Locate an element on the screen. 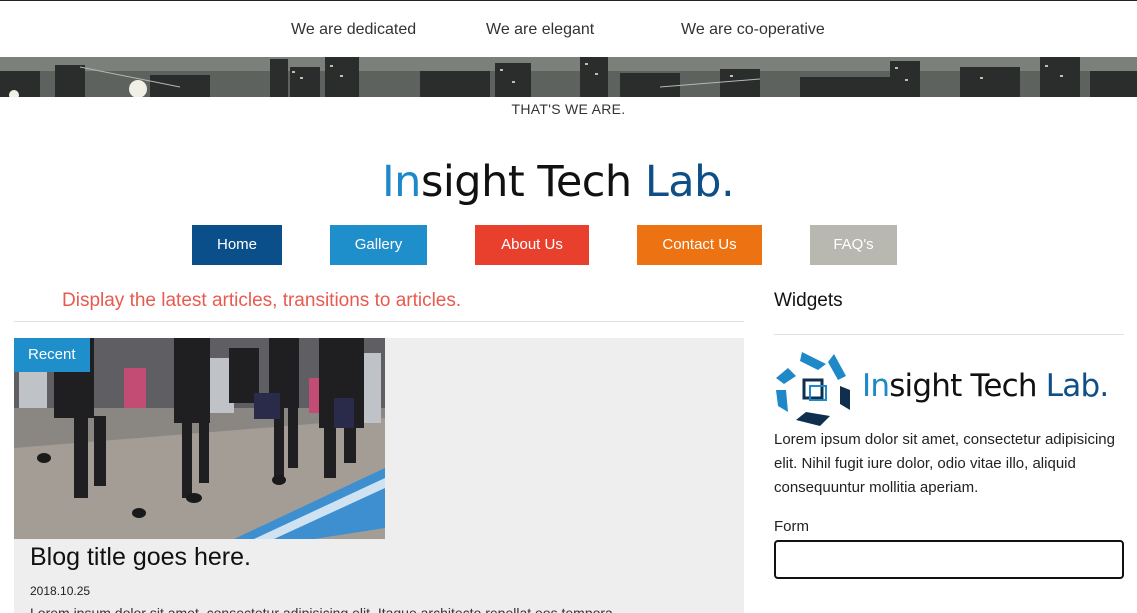 This screenshot has width=1137, height=613. article-photo: Recent is located at coordinates (199, 438).